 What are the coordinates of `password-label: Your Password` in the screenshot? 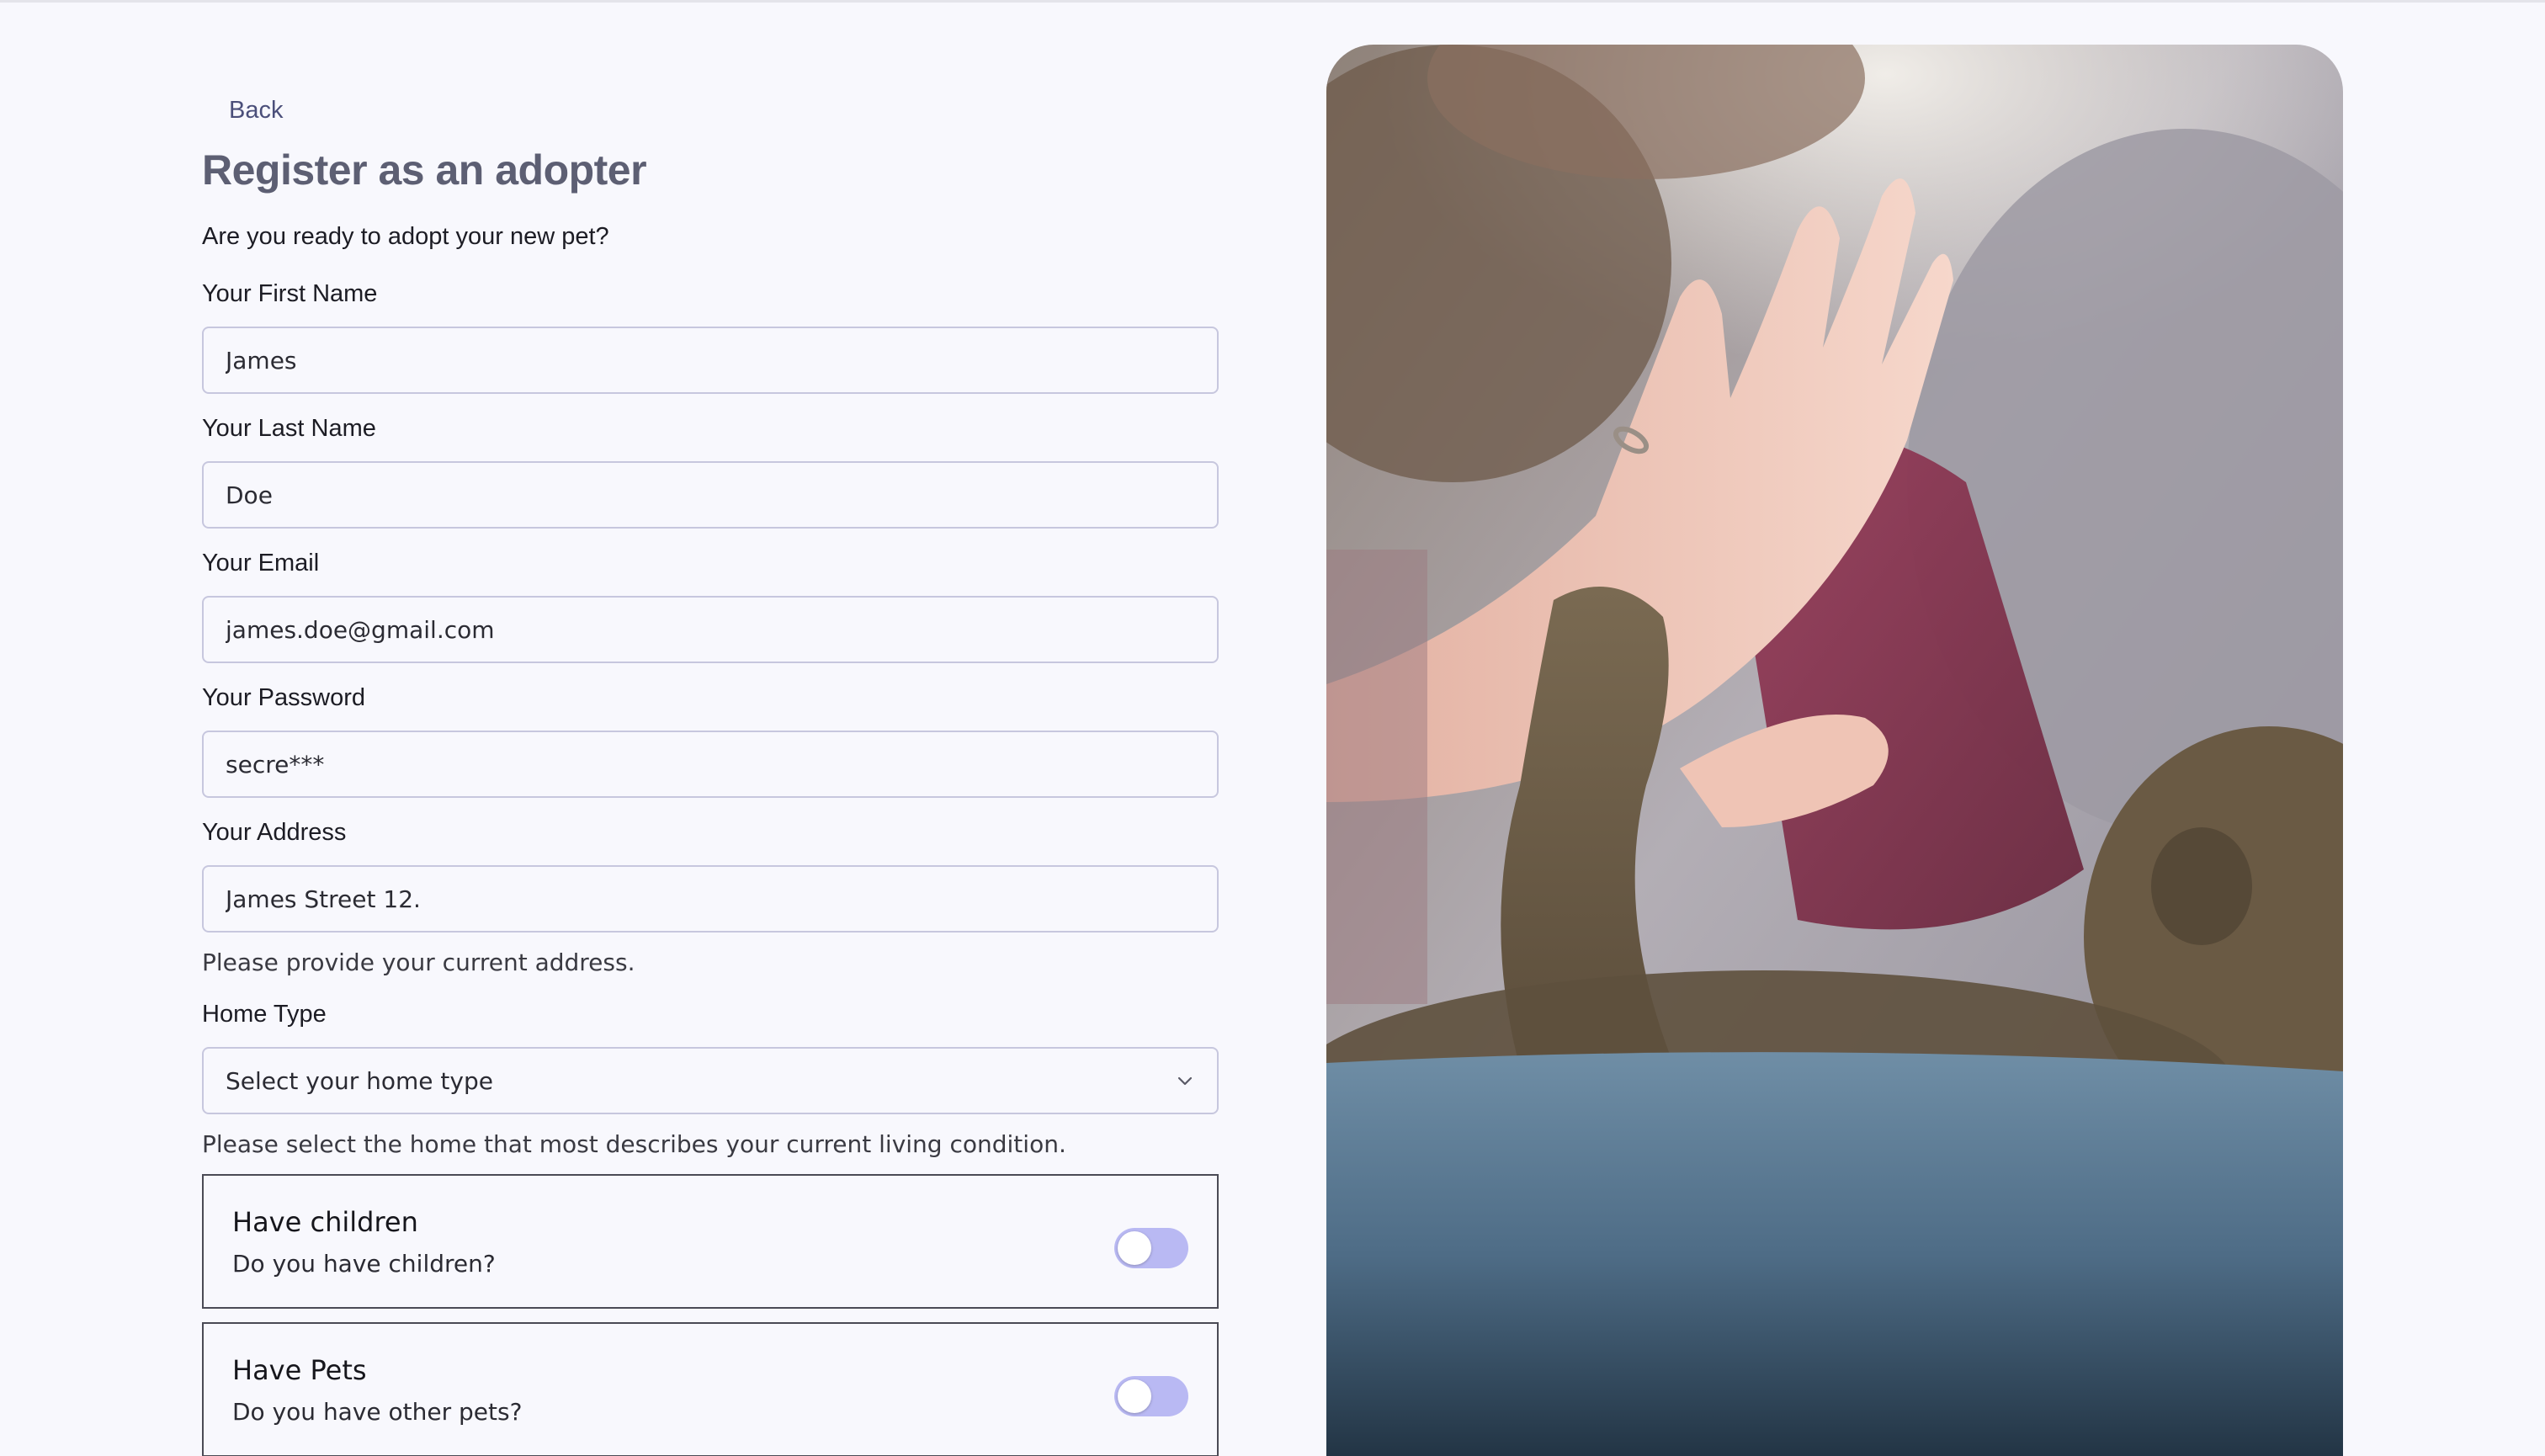 It's located at (283, 697).